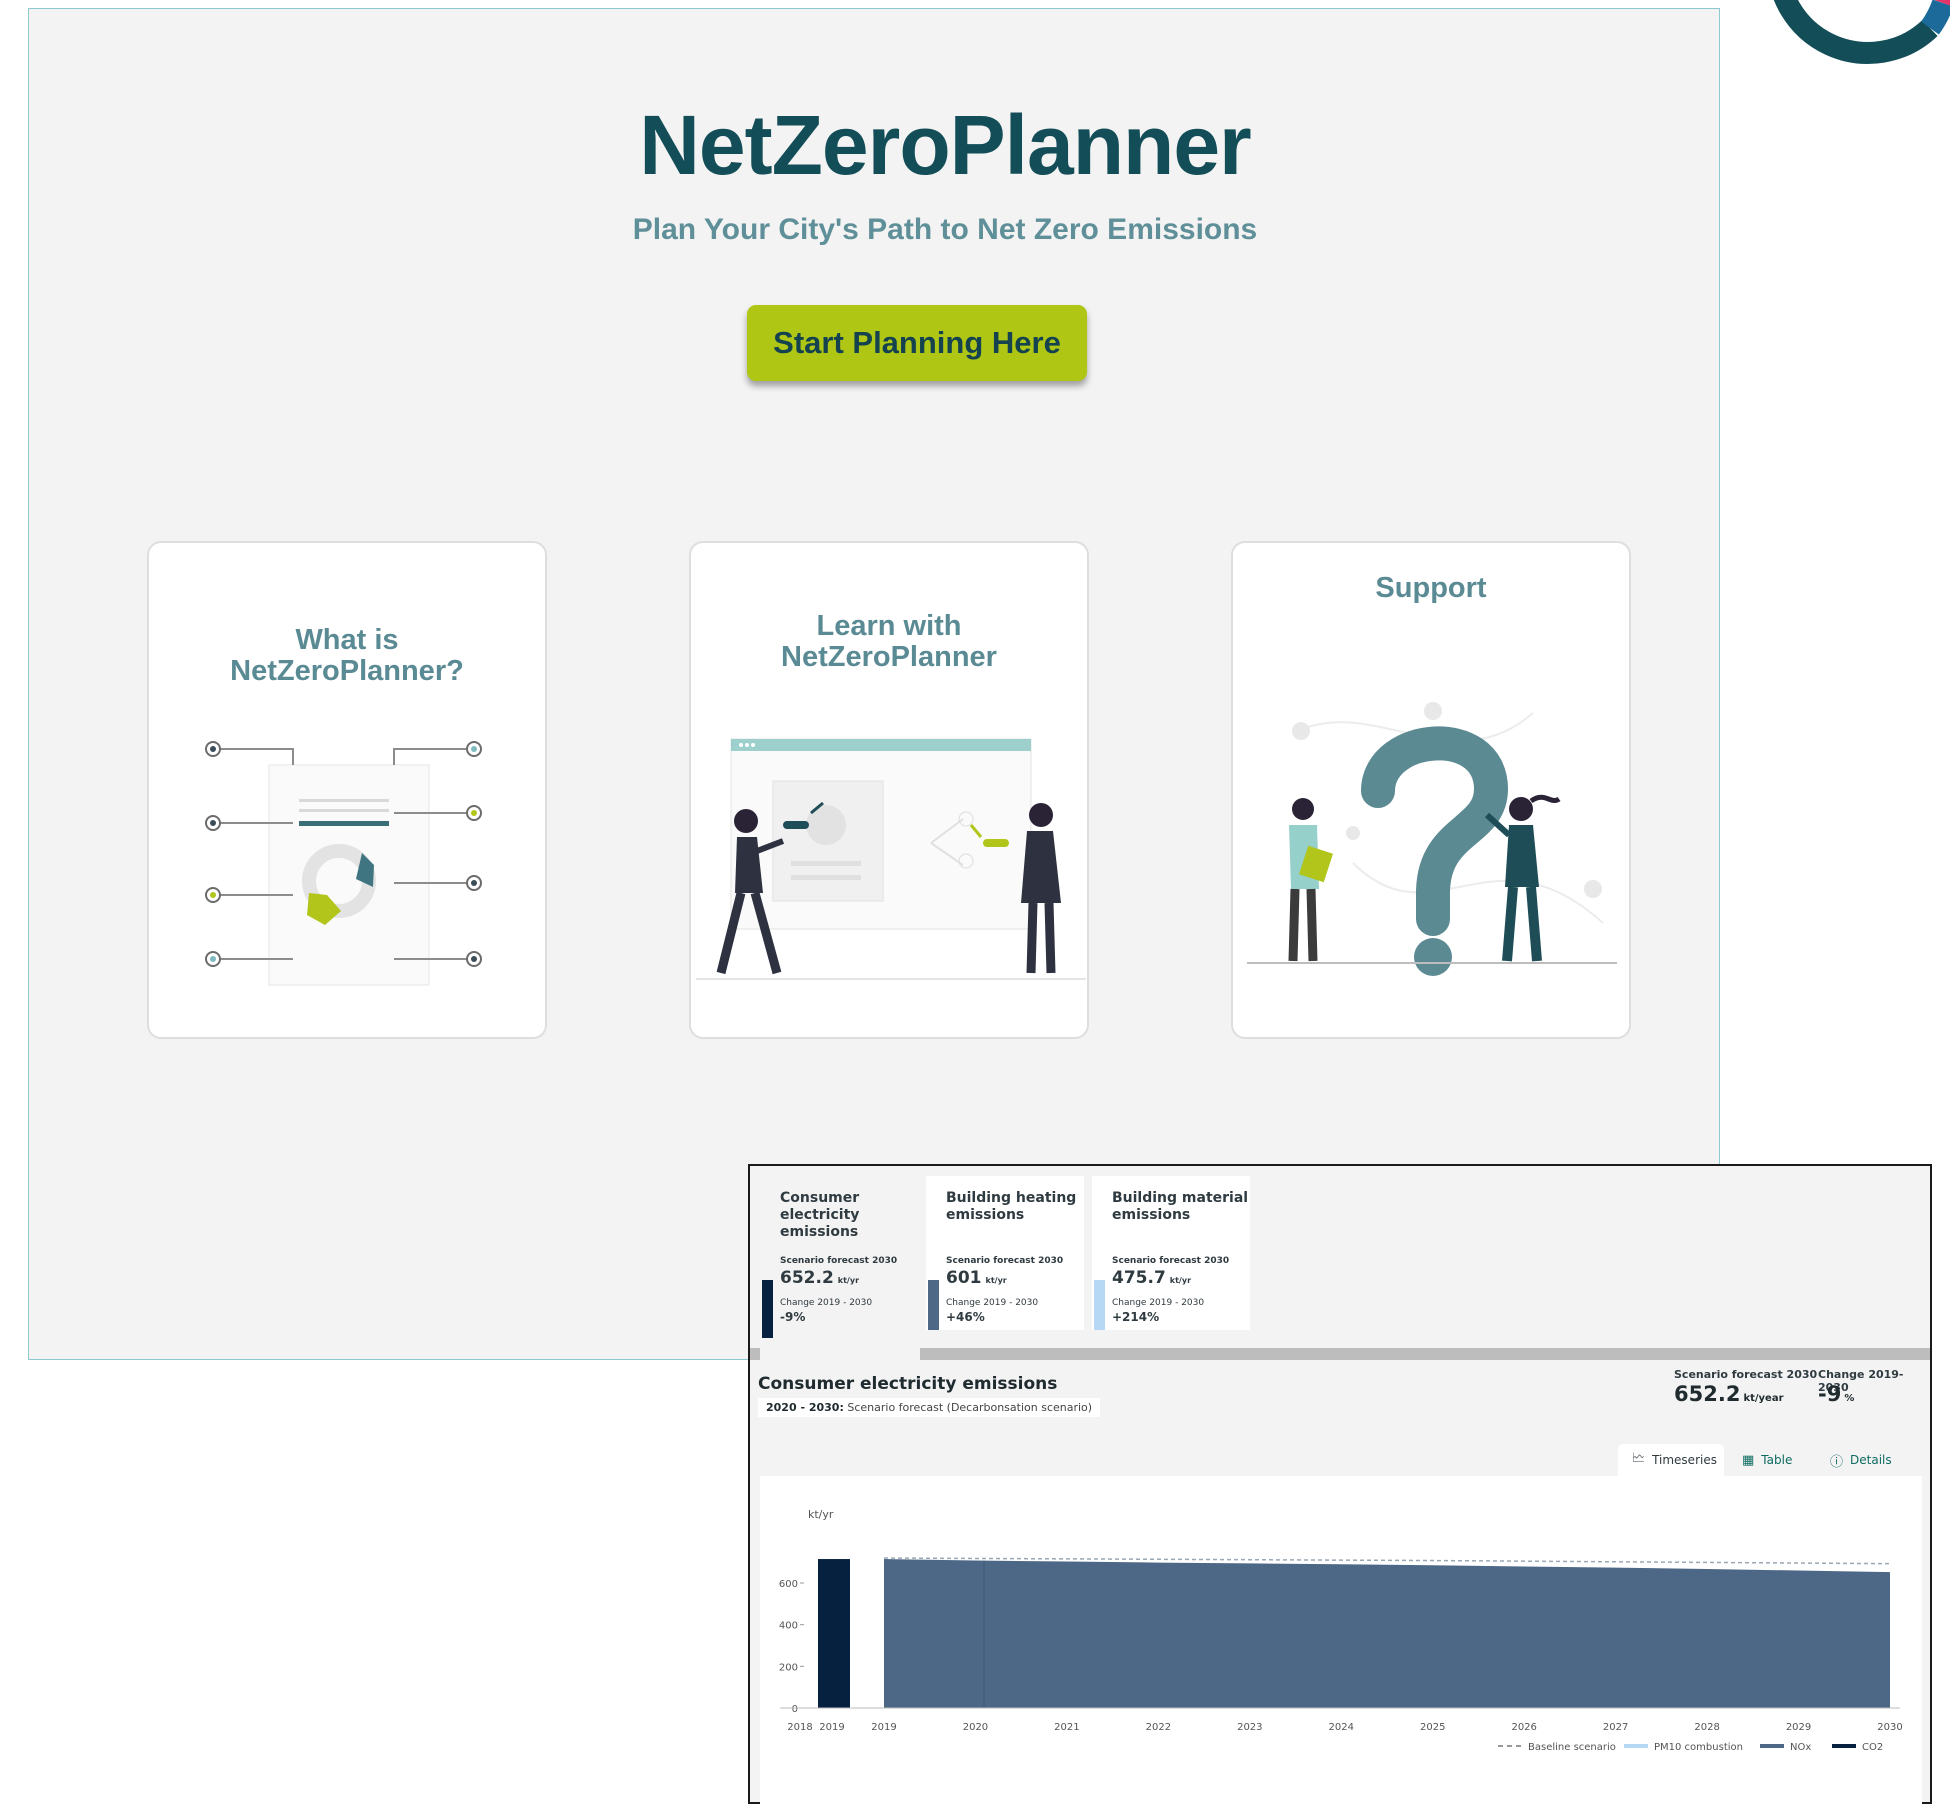 The height and width of the screenshot is (1804, 1952). I want to click on legend-label: Baseline scenario, so click(1572, 1747).